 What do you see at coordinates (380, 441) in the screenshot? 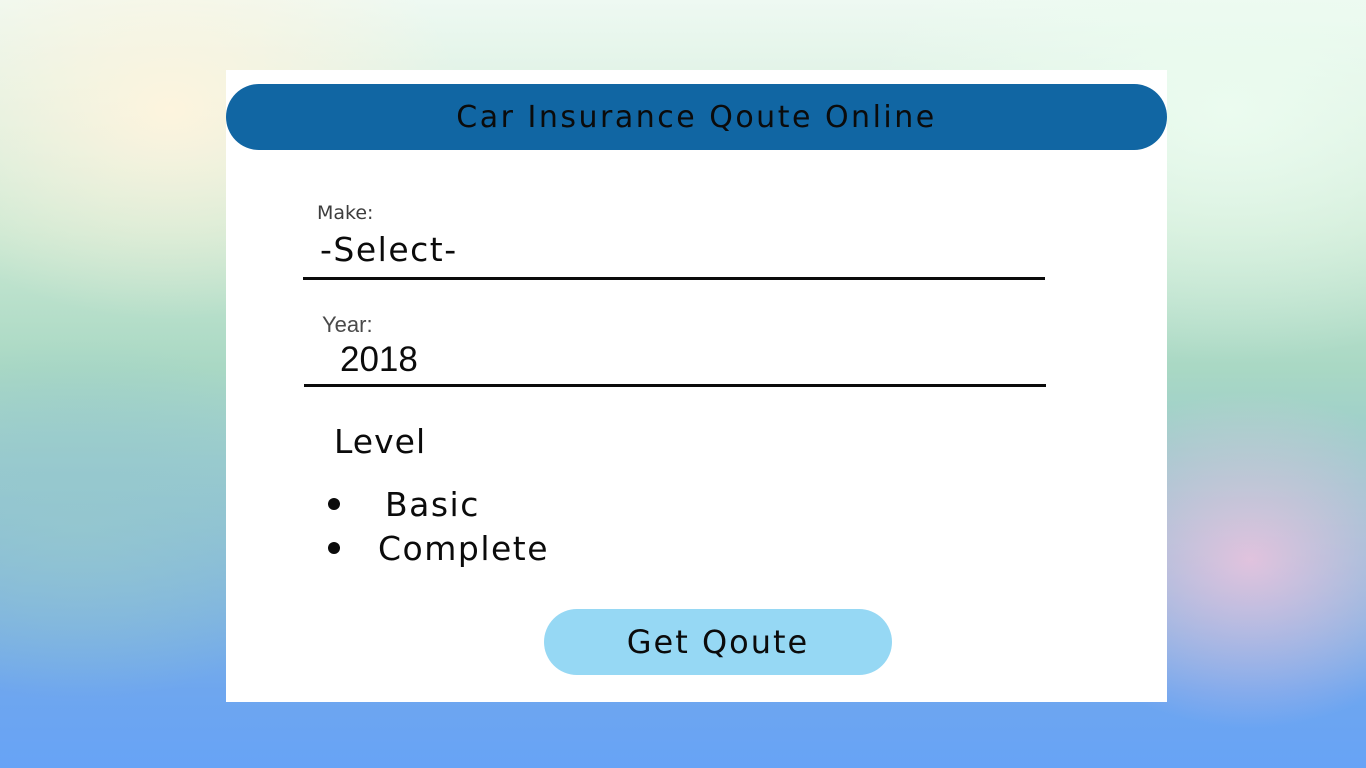
I see `level-heading: Level` at bounding box center [380, 441].